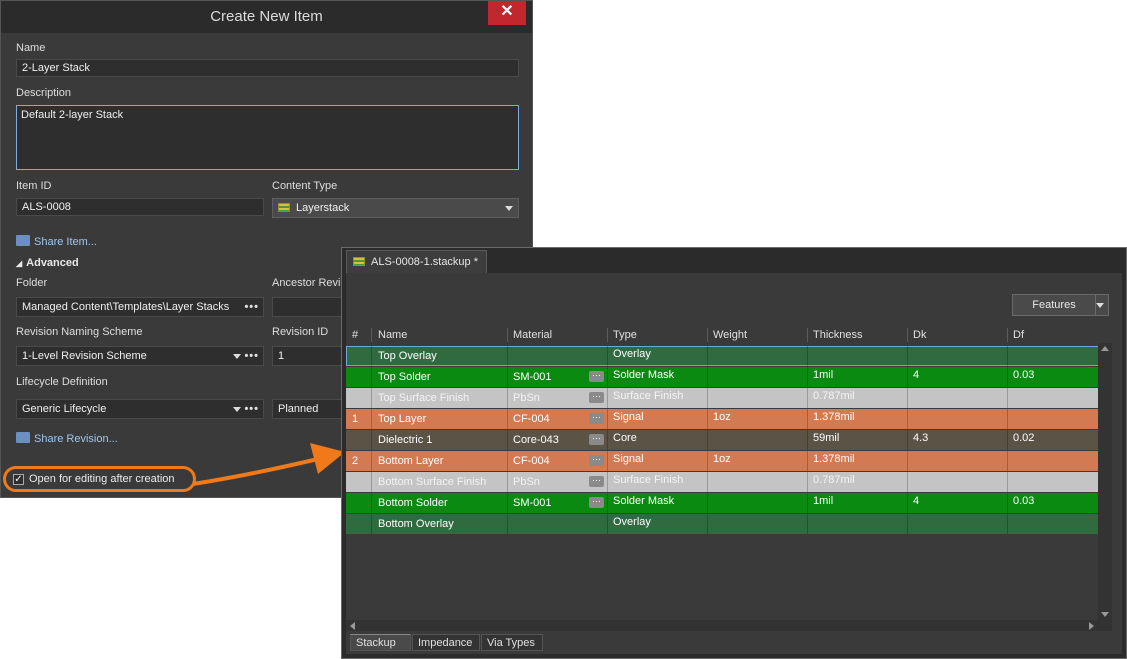  Describe the element at coordinates (838, 335) in the screenshot. I see `column-header-thickness: Thickness` at that location.